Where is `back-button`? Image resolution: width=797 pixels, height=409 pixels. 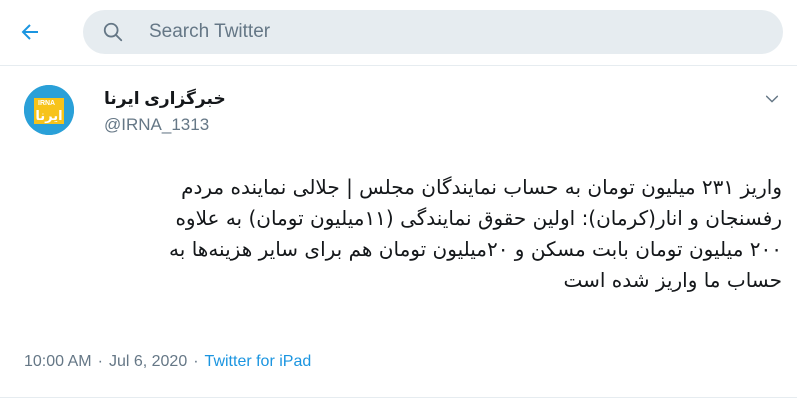
back-button is located at coordinates (30, 32).